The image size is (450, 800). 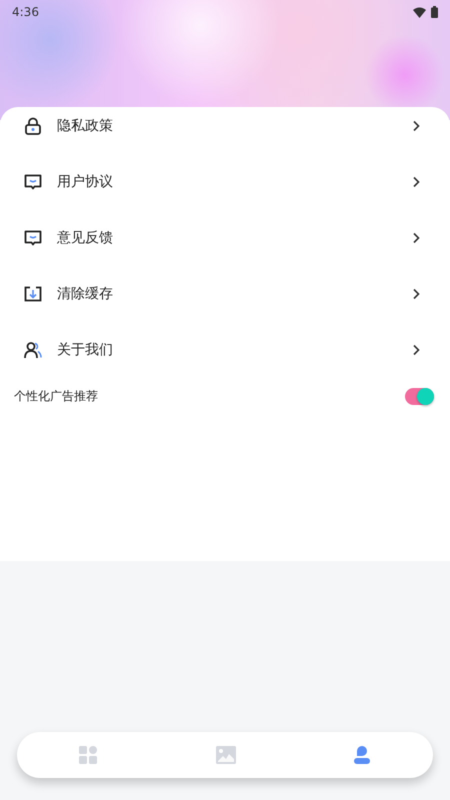 What do you see at coordinates (88, 755) in the screenshot?
I see `grid-icon` at bounding box center [88, 755].